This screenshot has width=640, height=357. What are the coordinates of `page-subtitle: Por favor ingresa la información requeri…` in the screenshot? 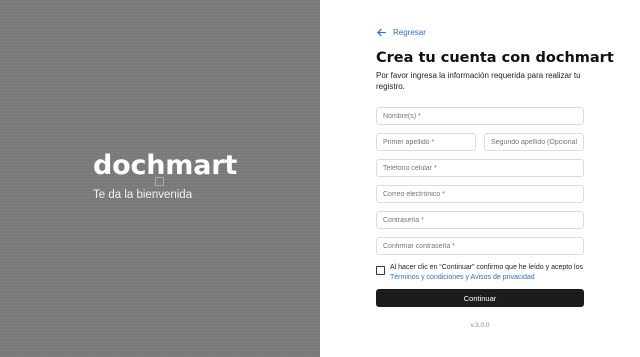 It's located at (478, 81).